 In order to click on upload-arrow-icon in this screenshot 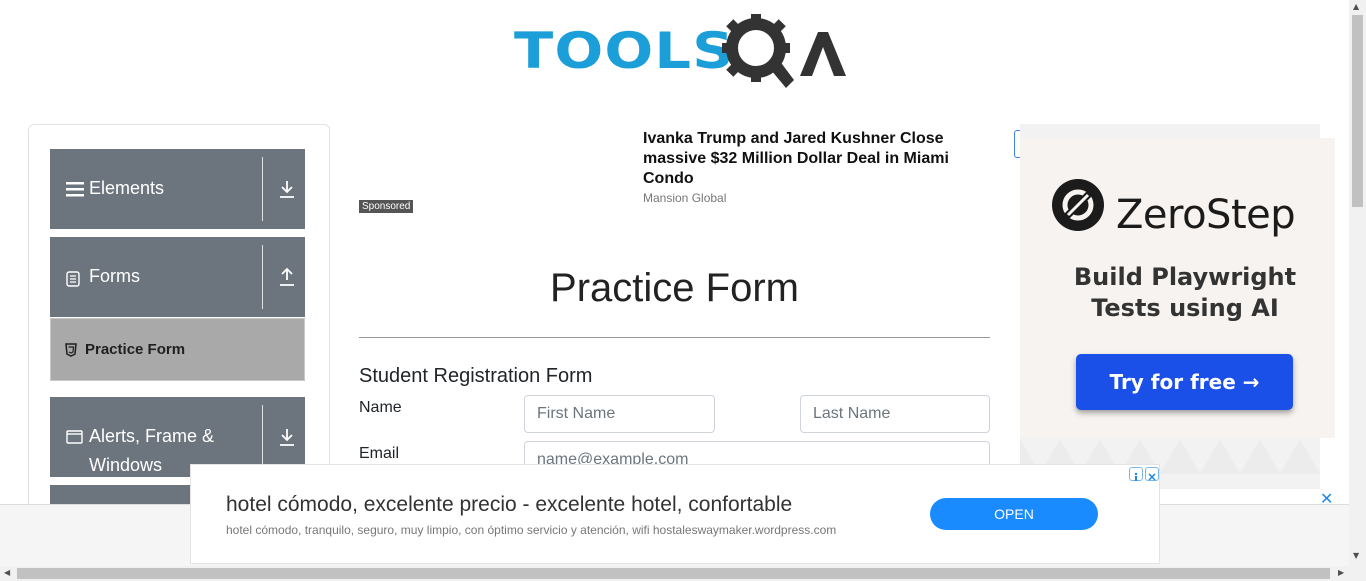, I will do `click(287, 277)`.